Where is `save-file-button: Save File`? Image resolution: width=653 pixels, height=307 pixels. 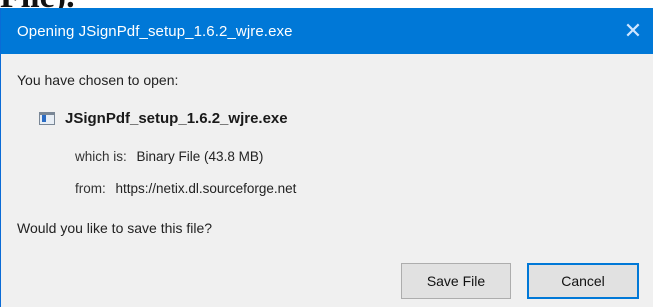 save-file-button: Save File is located at coordinates (456, 281).